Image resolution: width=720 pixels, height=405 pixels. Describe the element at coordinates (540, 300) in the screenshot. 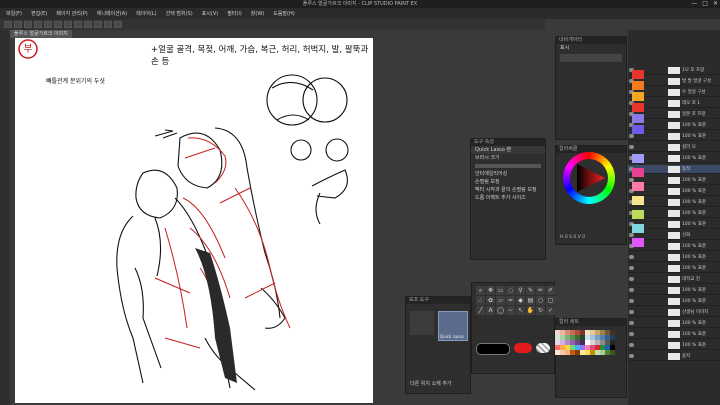

I see `figure-tool-icon: ○` at that location.